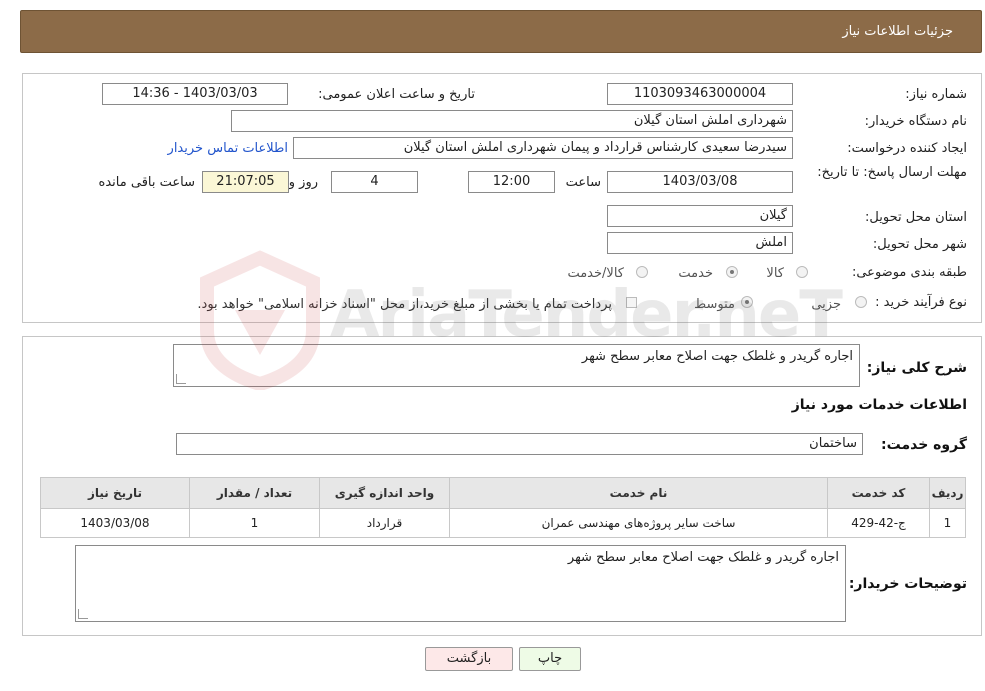  Describe the element at coordinates (245, 182) in the screenshot. I see `remaining-time-field: 21:07:05` at that location.